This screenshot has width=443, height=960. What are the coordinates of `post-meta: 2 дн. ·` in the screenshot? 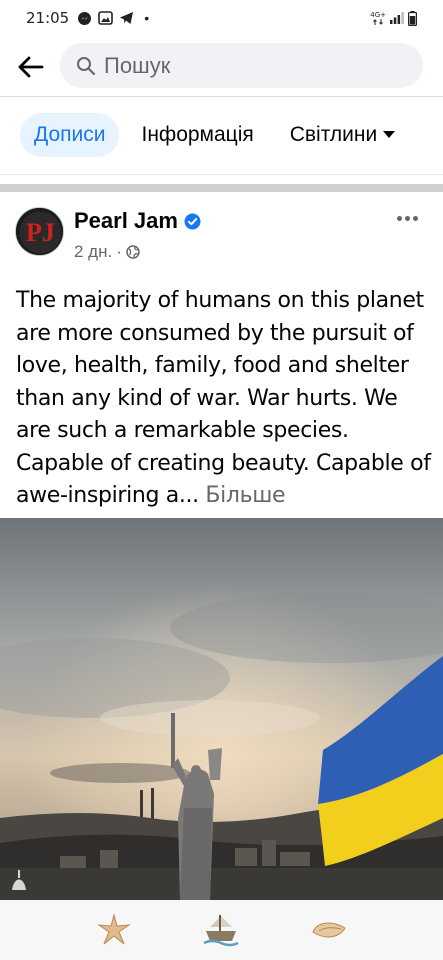 It's located at (107, 252).